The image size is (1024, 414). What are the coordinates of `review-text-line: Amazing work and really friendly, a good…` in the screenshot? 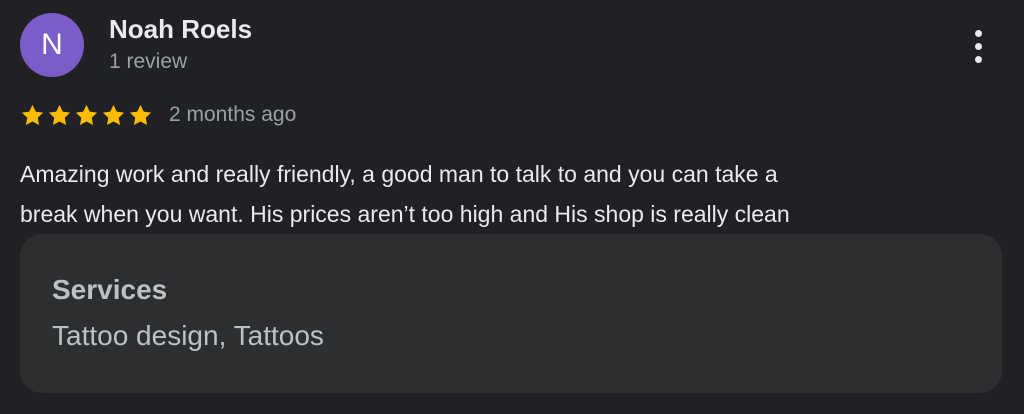 It's located at (399, 174).